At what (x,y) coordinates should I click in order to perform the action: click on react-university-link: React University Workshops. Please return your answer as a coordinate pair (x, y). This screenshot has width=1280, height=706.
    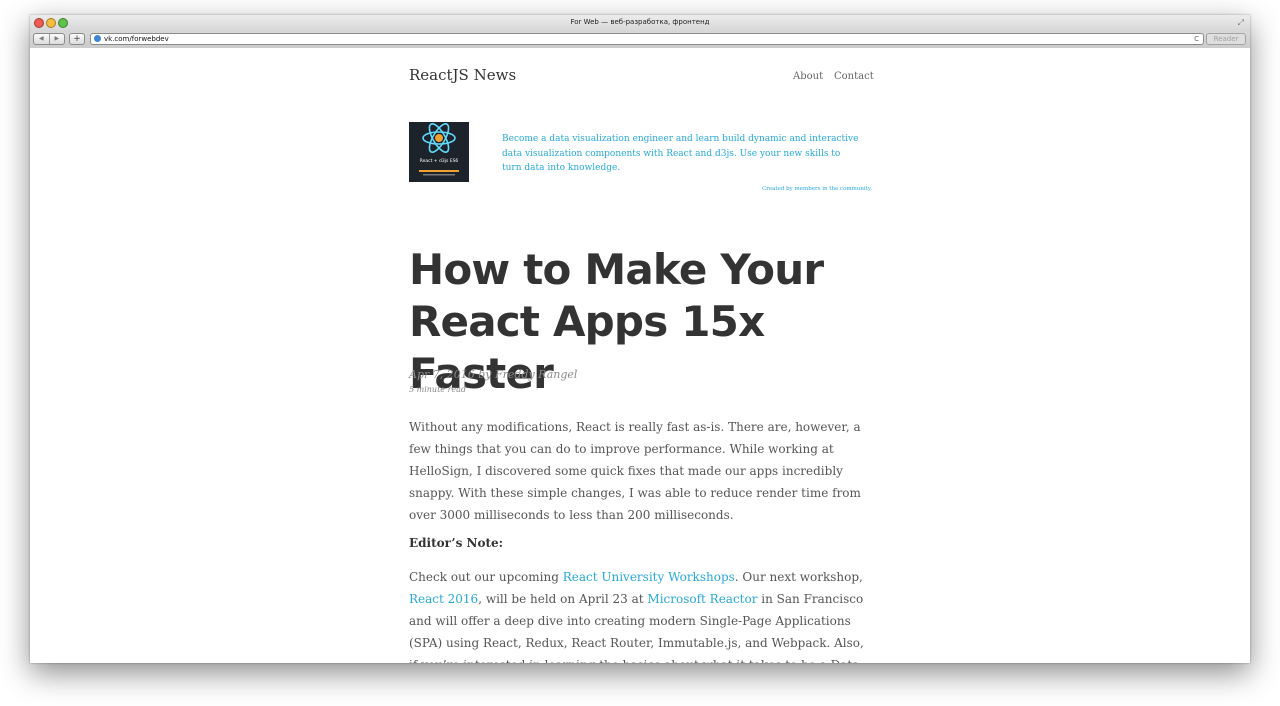
    Looking at the image, I should click on (649, 577).